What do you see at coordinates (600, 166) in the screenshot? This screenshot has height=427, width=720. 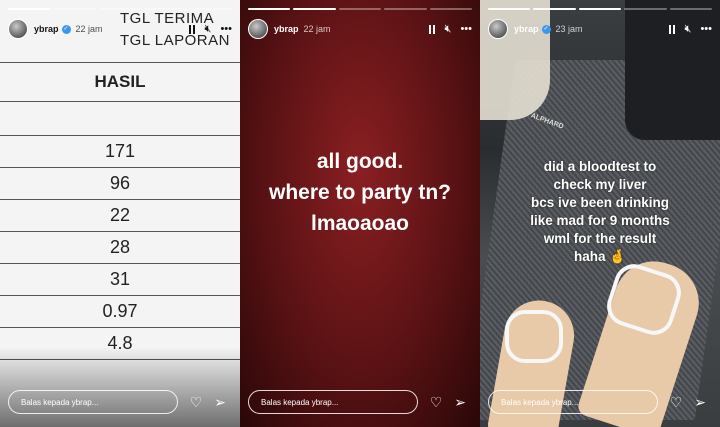 I see `story-text-line: did a bloodtest to` at bounding box center [600, 166].